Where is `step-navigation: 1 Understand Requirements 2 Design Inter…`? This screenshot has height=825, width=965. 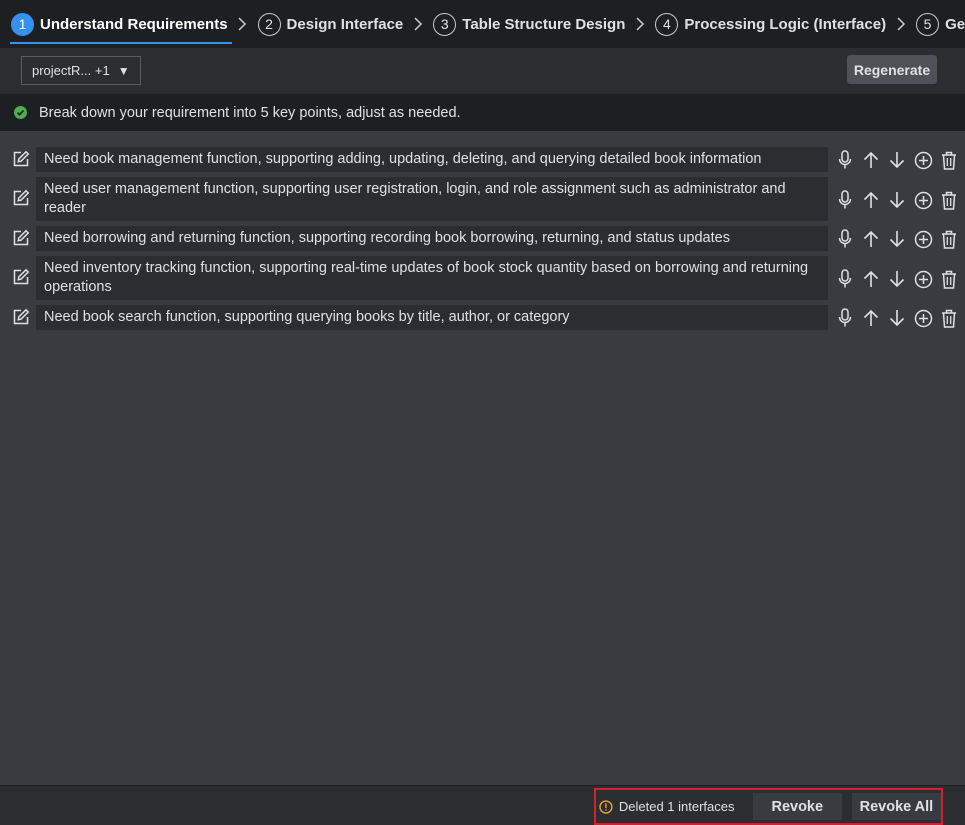 step-navigation: 1 Understand Requirements 2 Design Inter… is located at coordinates (482, 24).